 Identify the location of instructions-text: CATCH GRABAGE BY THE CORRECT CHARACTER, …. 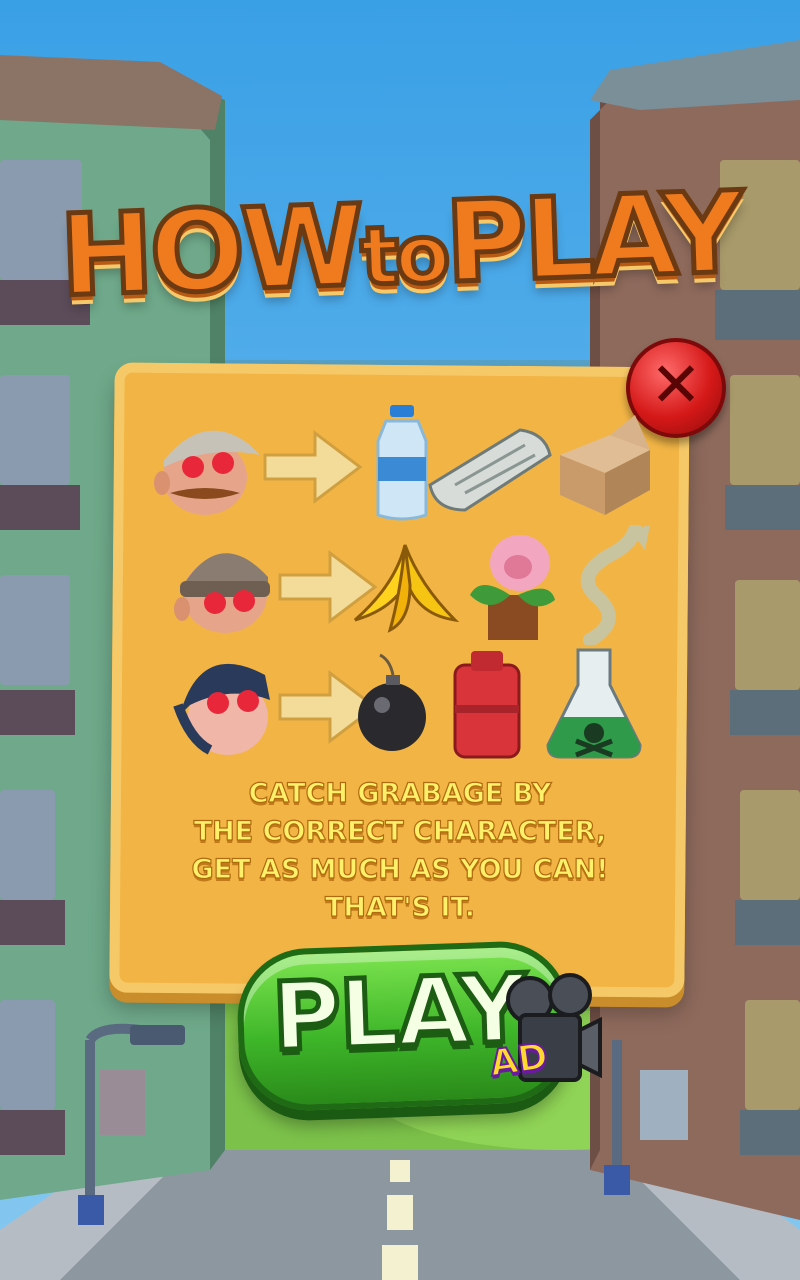
(400, 851).